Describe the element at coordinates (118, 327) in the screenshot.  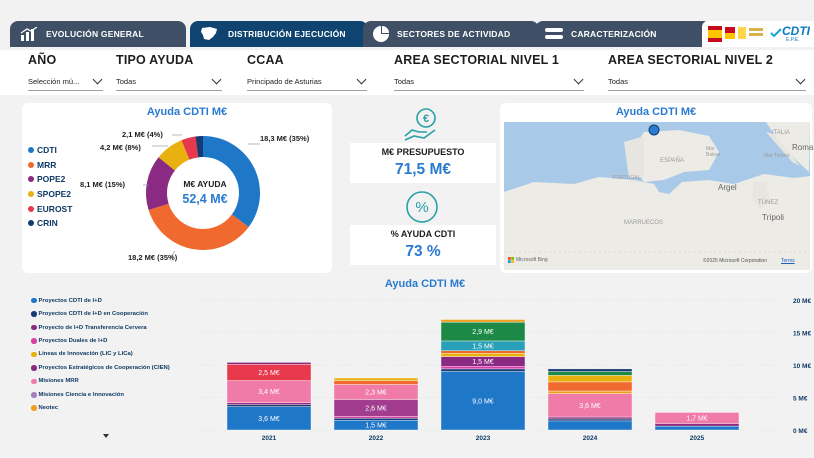
I see `bar-legend-item: Proyecto de I+D Transferencia Cervera` at that location.